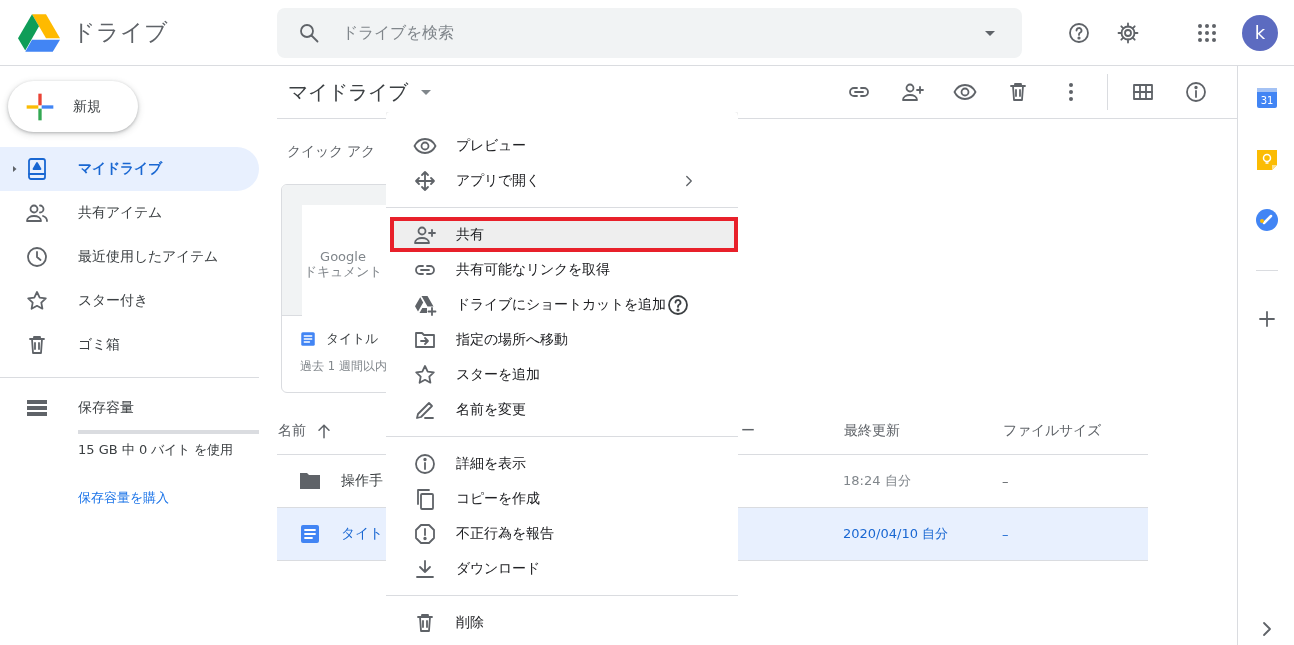 The width and height of the screenshot is (1294, 645). Describe the element at coordinates (156, 450) in the screenshot. I see `storage-usage: 15 GB 中 0 バイト を使用` at that location.